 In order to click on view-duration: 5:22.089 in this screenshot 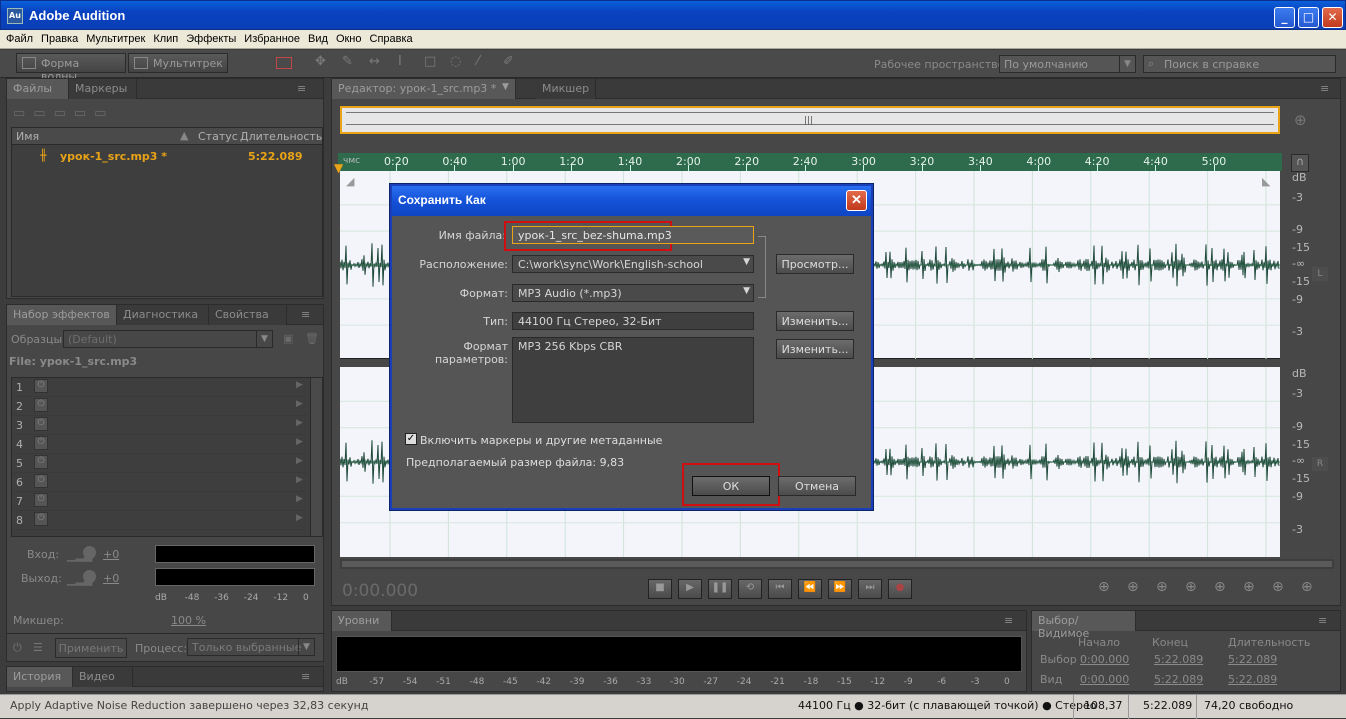, I will do `click(1252, 679)`.